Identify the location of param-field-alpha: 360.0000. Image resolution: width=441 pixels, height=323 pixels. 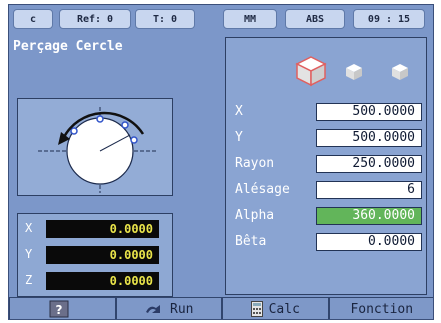
(369, 216).